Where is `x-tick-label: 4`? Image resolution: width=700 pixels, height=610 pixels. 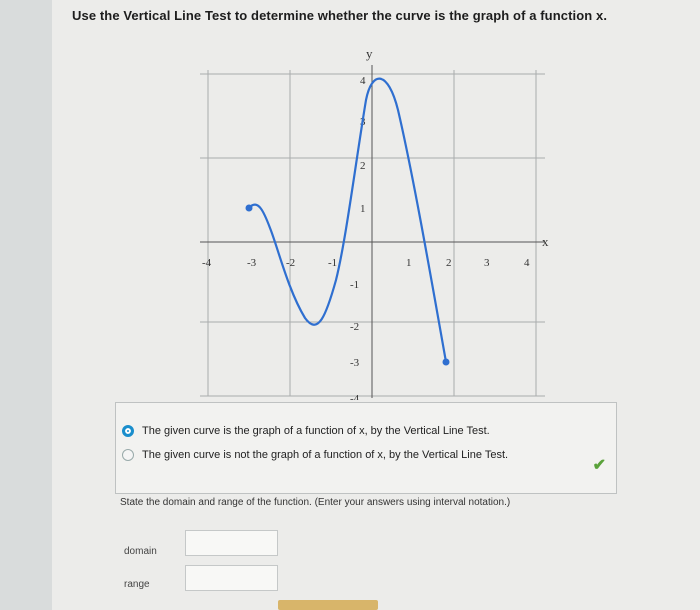
x-tick-label: 4 is located at coordinates (527, 263).